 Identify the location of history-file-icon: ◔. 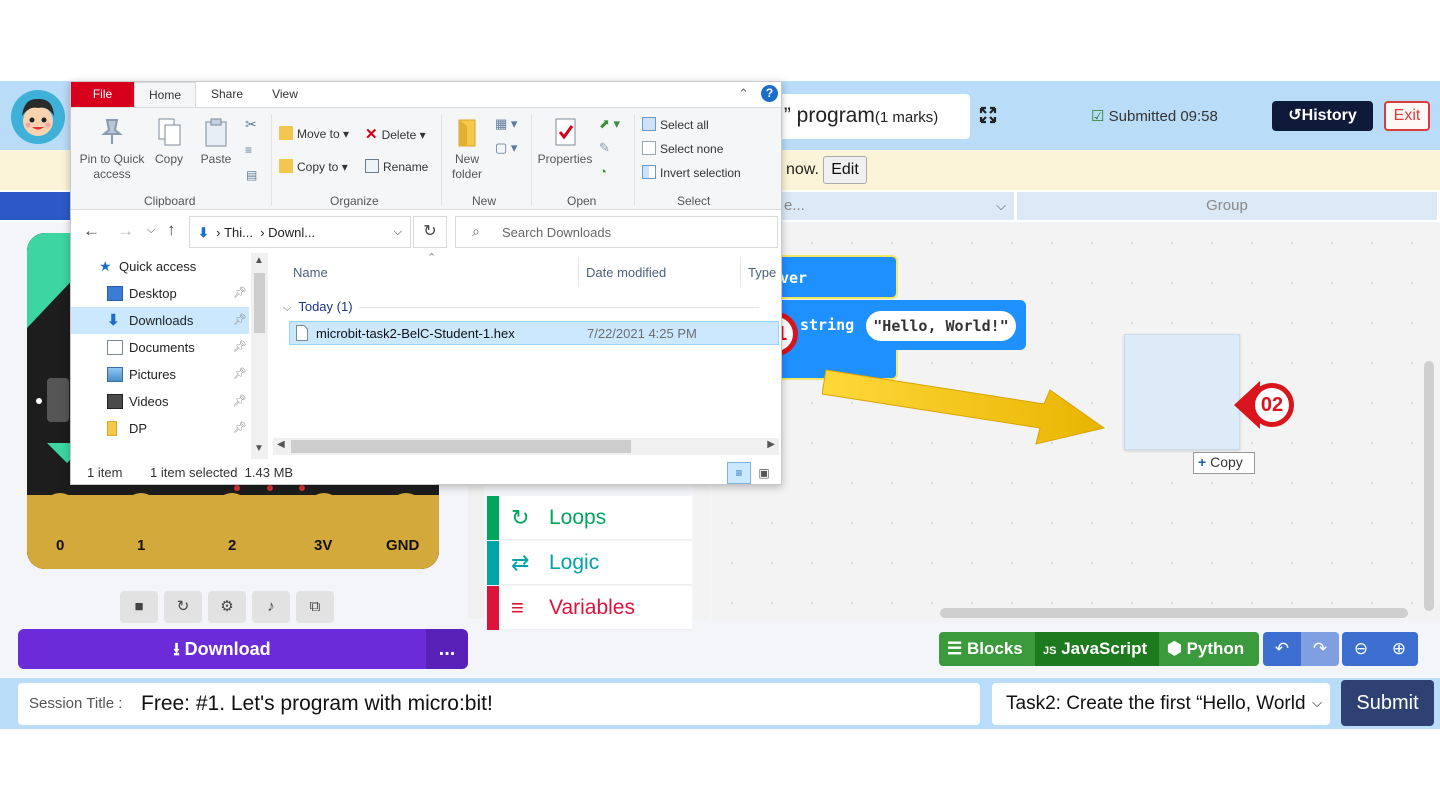
(603, 171).